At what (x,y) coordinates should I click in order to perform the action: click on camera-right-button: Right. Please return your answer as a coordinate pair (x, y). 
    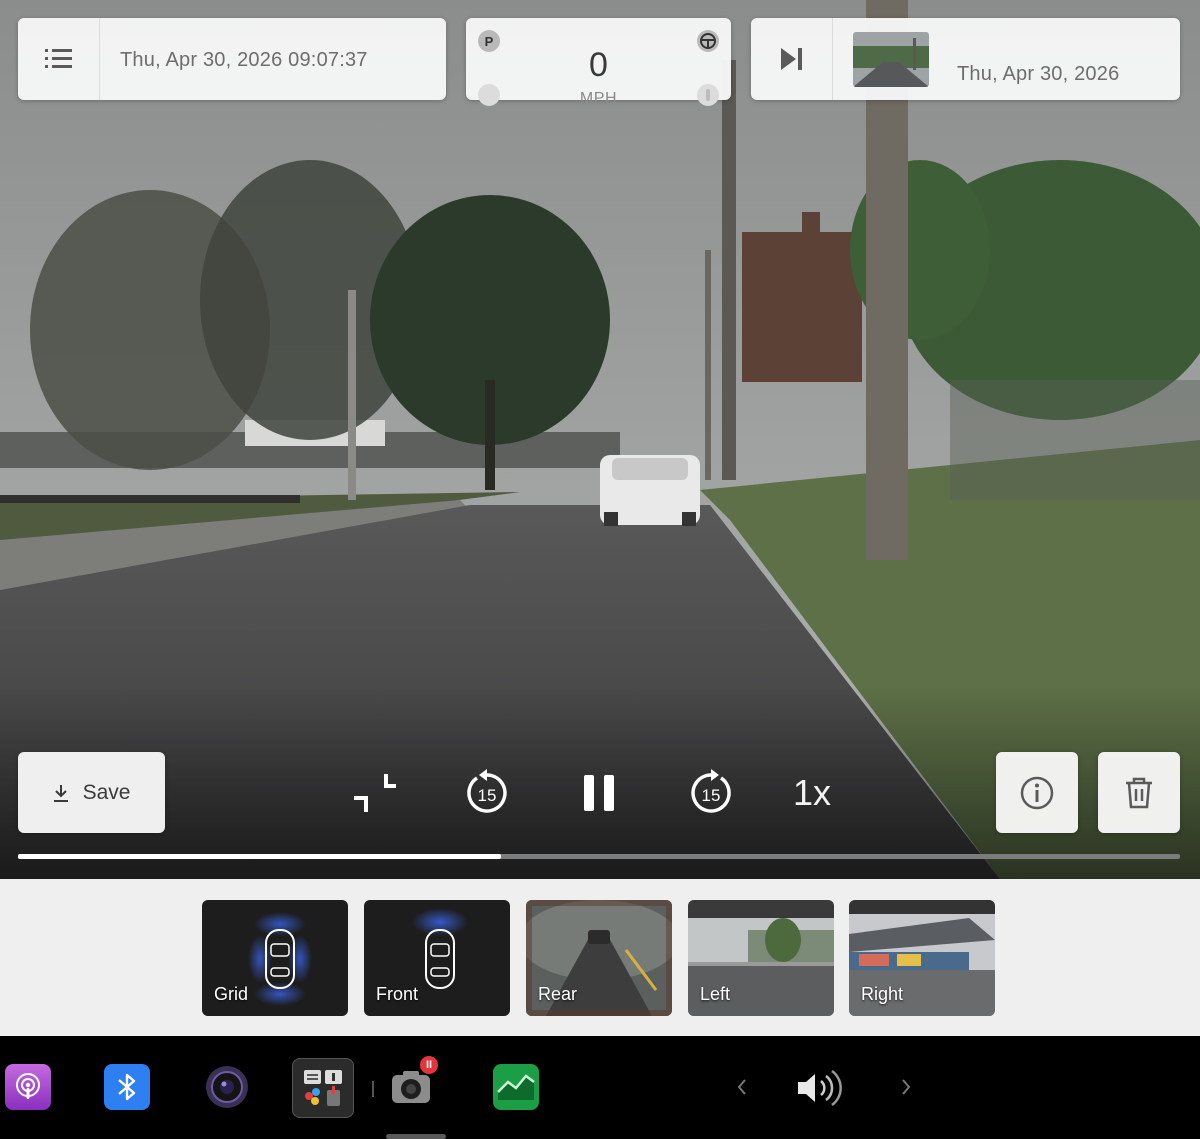
    Looking at the image, I should click on (922, 958).